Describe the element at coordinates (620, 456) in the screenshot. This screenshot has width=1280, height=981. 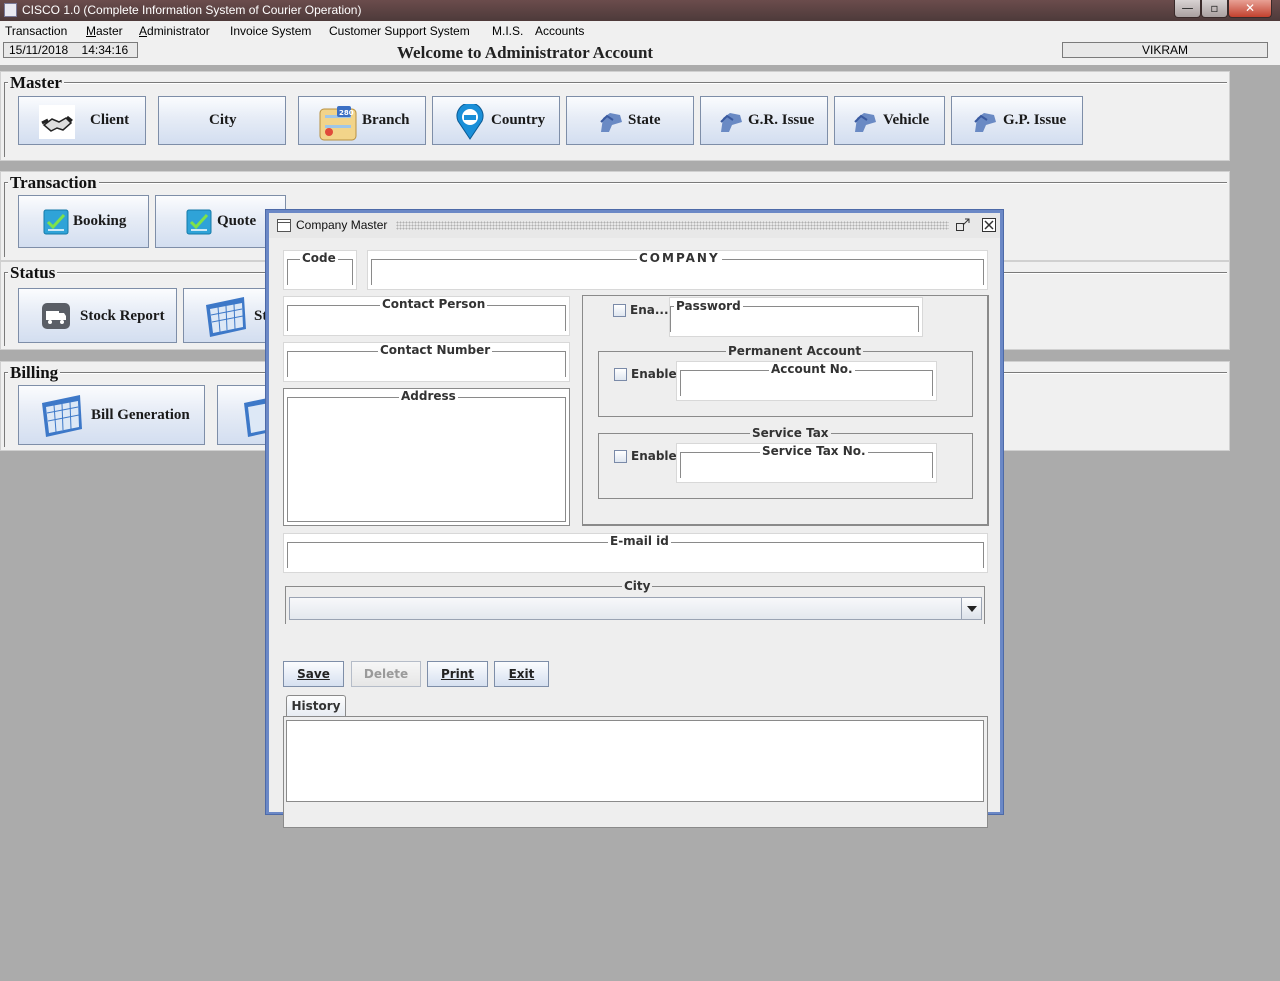
I see `enable-service-tax-checkbox` at that location.